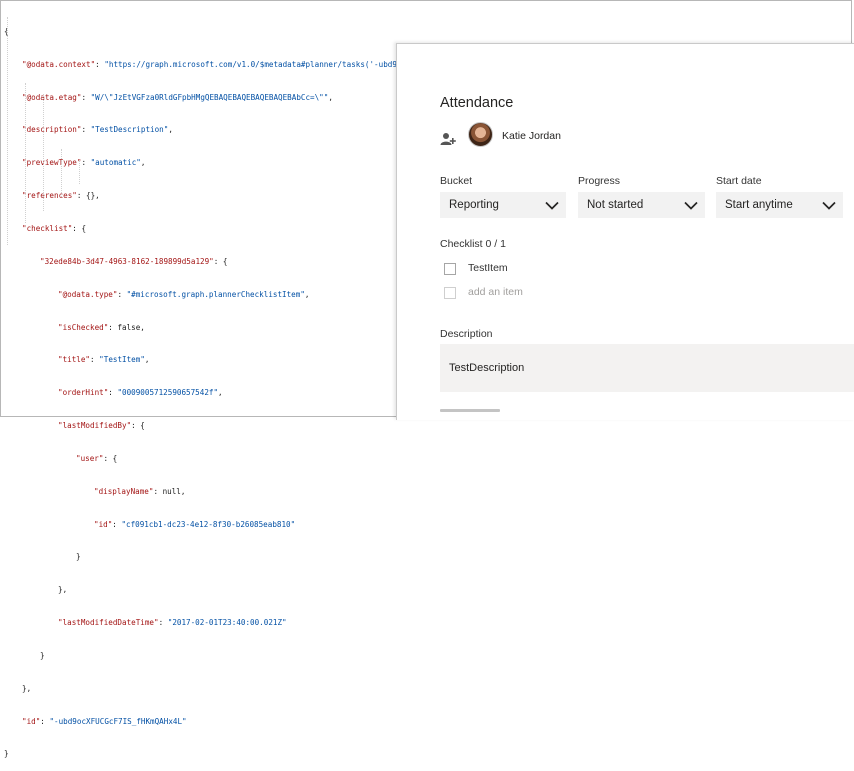 The image size is (854, 771). Describe the element at coordinates (448, 139) in the screenshot. I see `assign-person-icon` at that location.